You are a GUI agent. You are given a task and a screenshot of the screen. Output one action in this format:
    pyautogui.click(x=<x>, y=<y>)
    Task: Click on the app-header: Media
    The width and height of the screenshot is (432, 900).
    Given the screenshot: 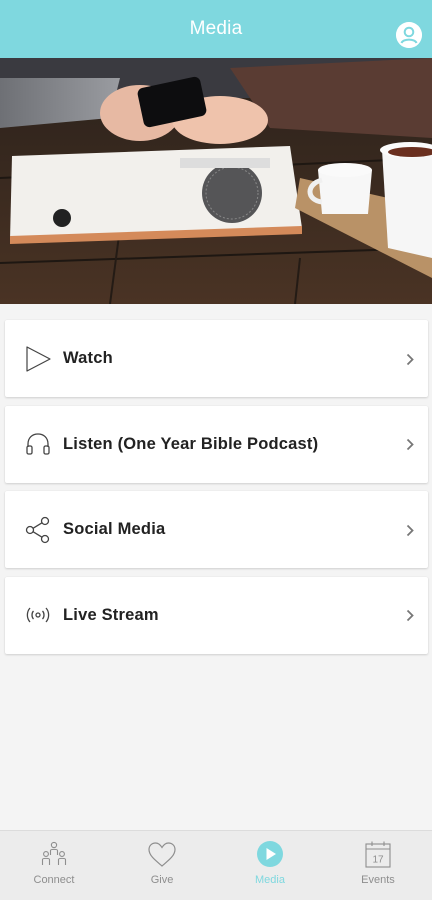 What is the action you would take?
    pyautogui.click(x=216, y=29)
    